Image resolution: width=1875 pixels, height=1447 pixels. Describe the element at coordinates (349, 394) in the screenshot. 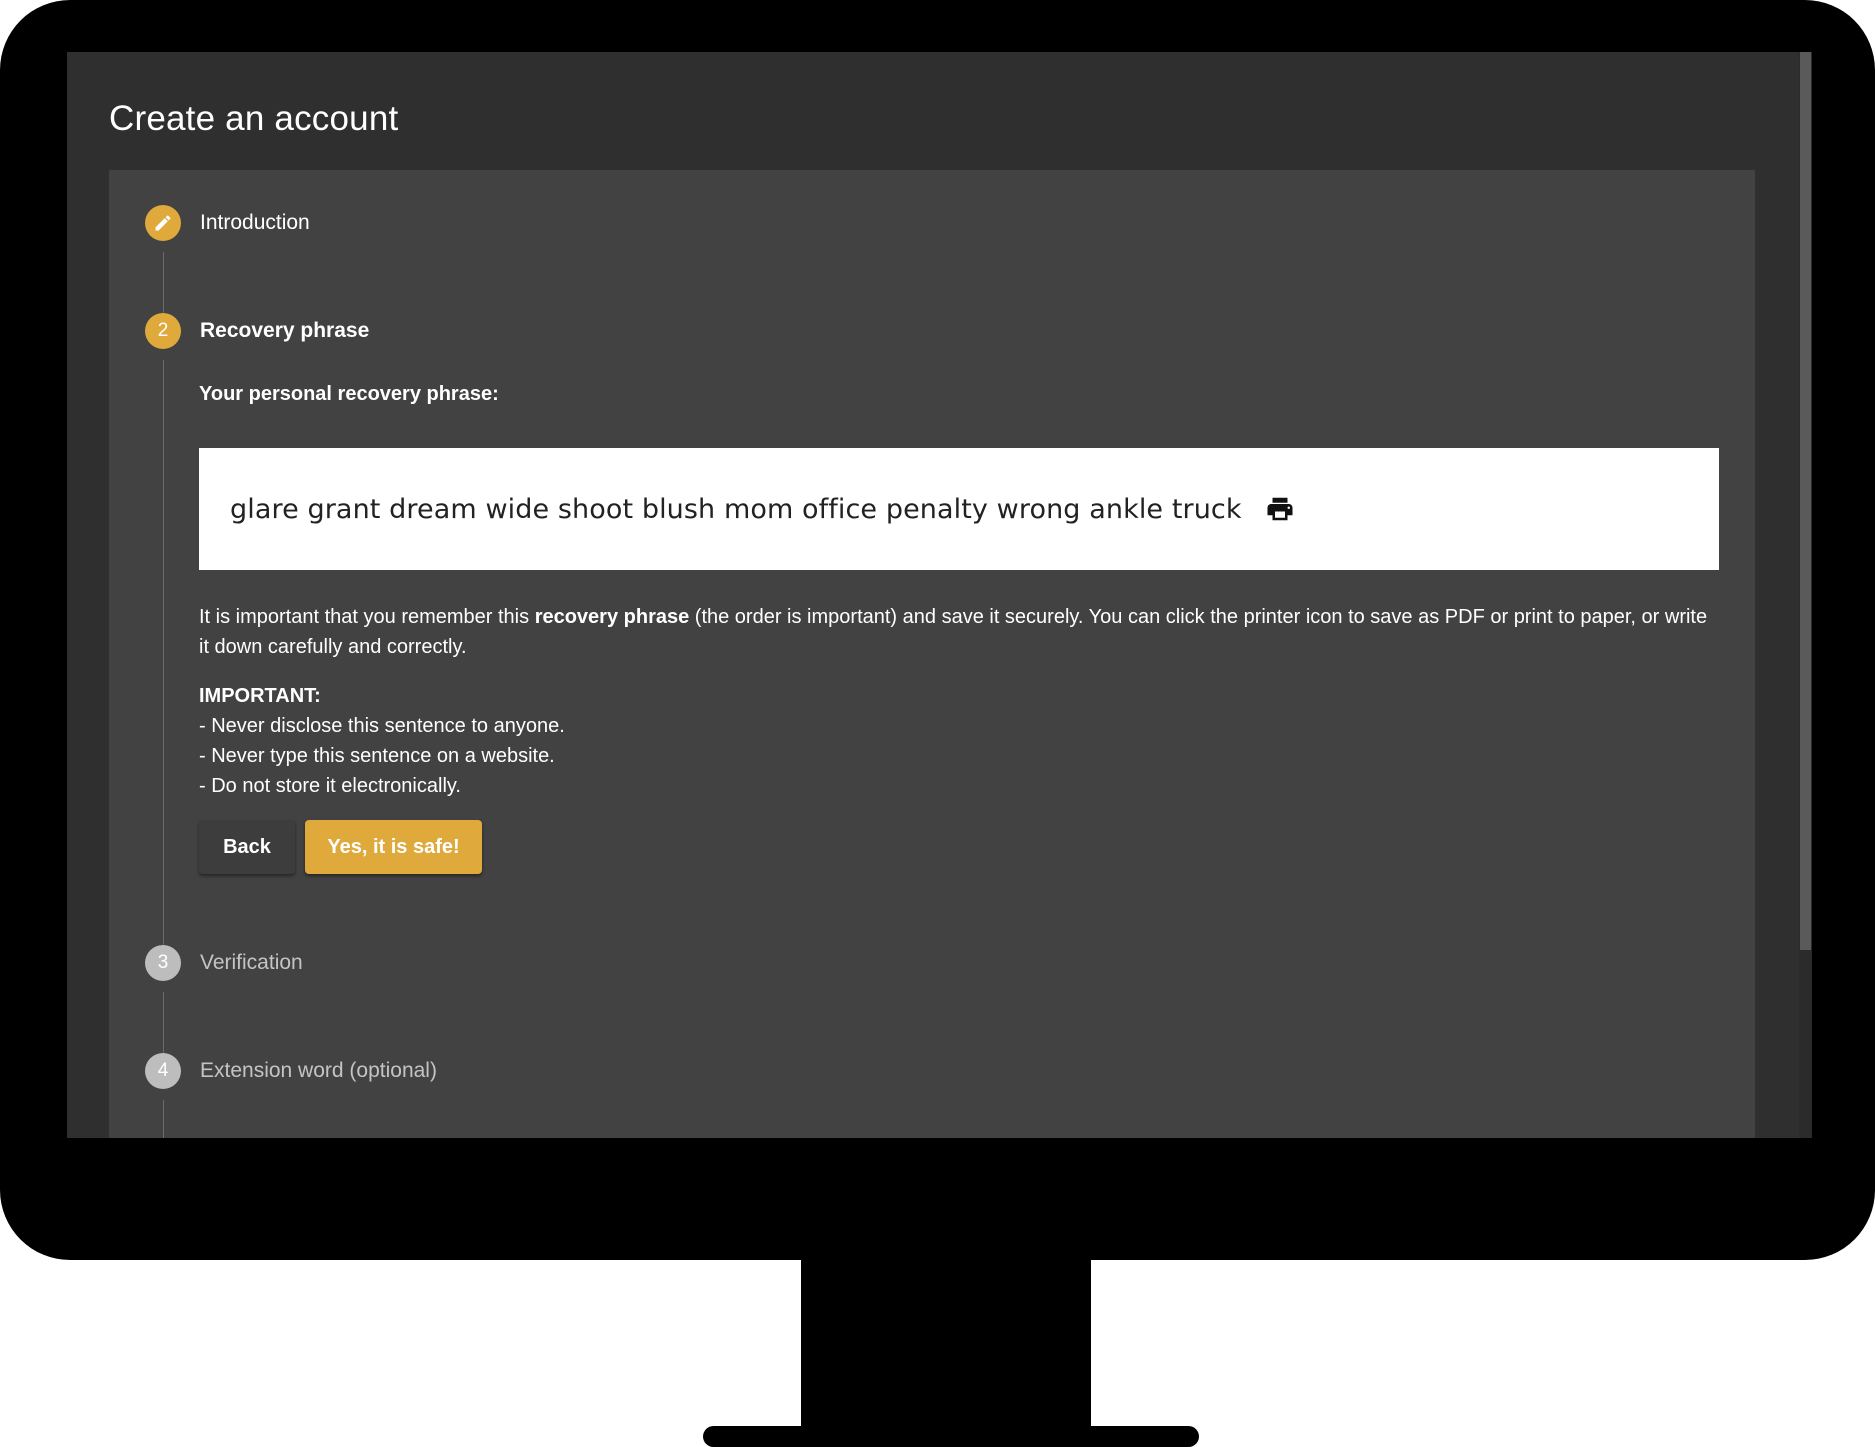

I see `phrase-heading: Your personal recovery phrase:` at that location.